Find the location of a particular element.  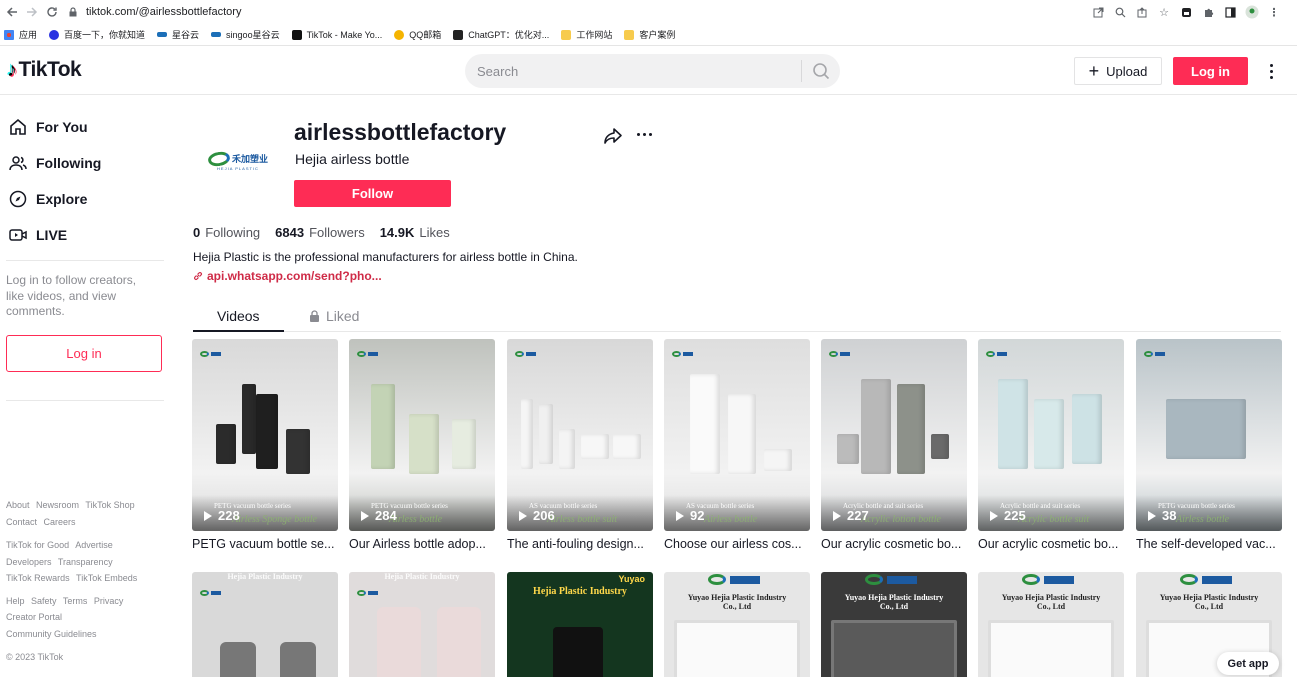

bookmark-apps: 应用 is located at coordinates (20, 34).